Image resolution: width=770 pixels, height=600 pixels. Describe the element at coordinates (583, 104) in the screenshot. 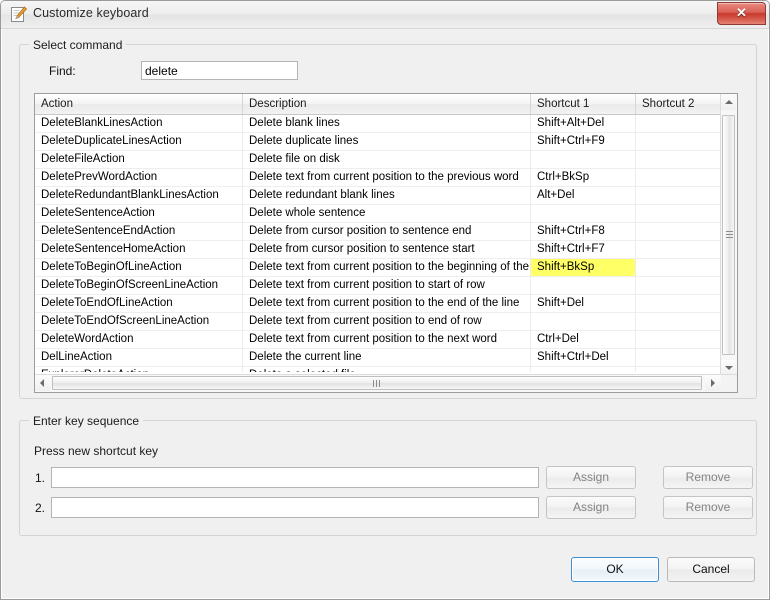

I see `column-header-shortcut1: Shortcut 1` at that location.